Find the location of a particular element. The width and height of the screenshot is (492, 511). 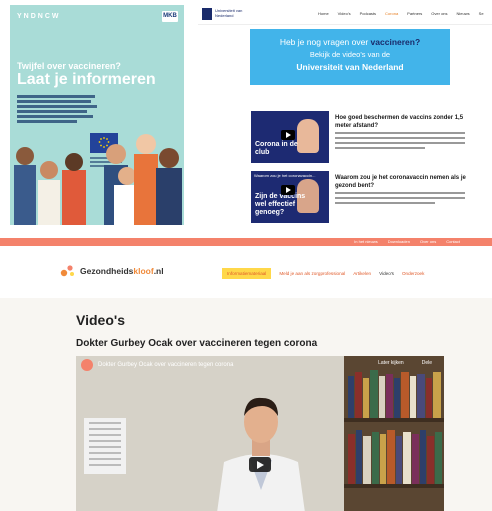

poster-logo: YNDNCW is located at coordinates (39, 16).